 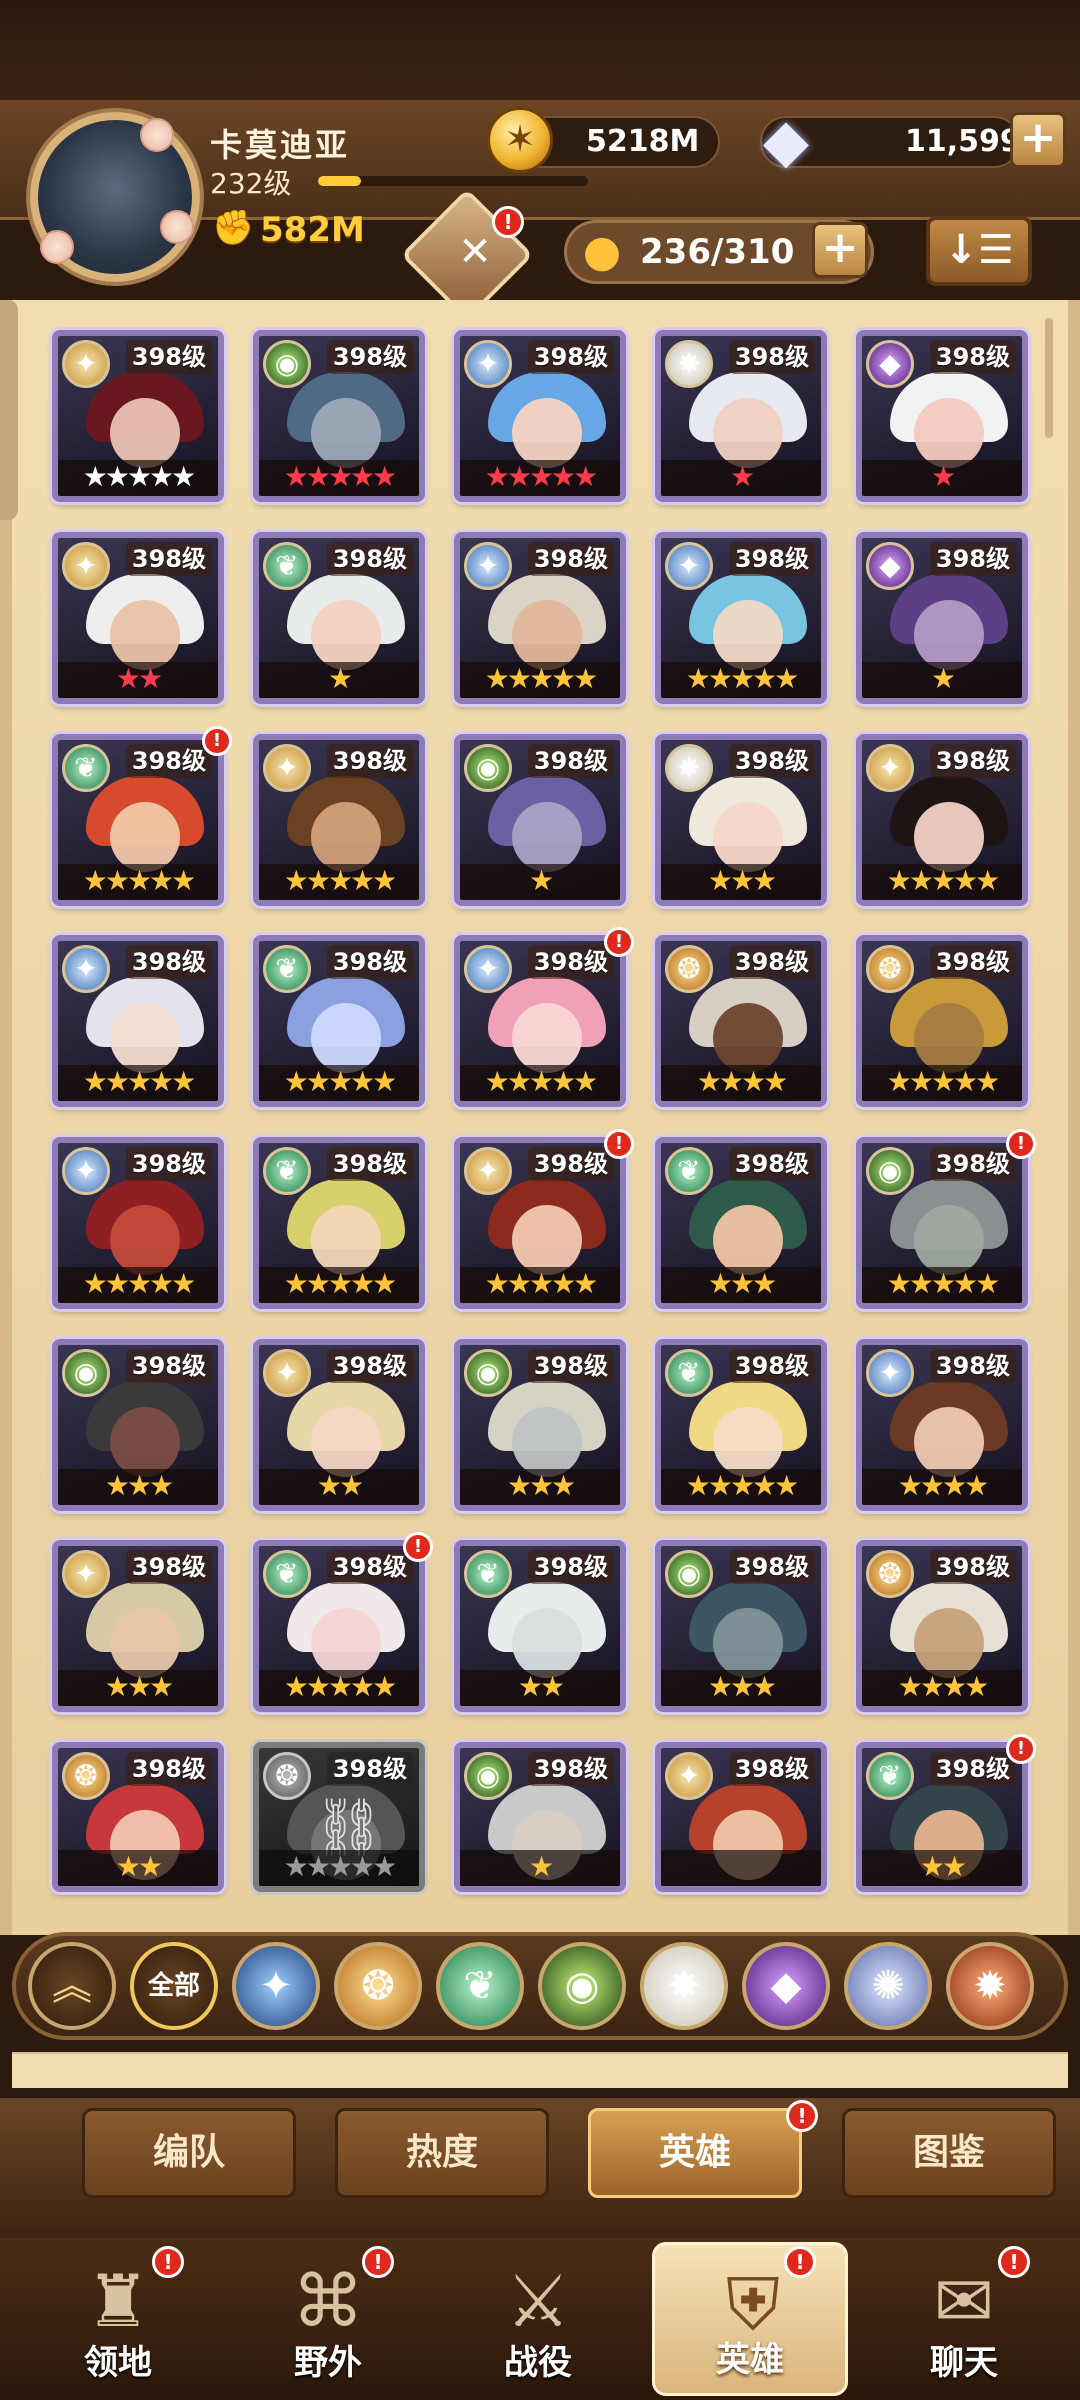 I want to click on filter-lightbearer-button: ✦, so click(x=276, y=1986).